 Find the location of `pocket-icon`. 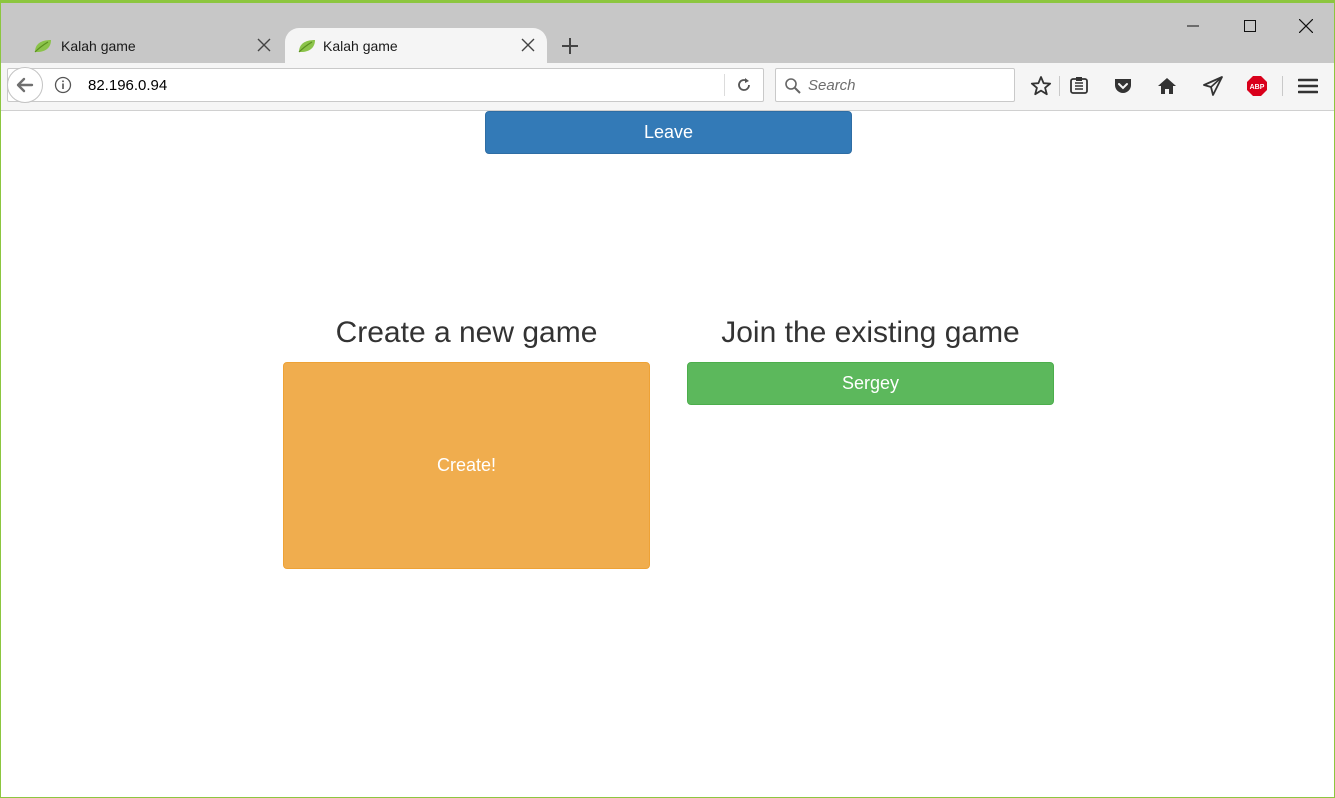

pocket-icon is located at coordinates (1123, 86).